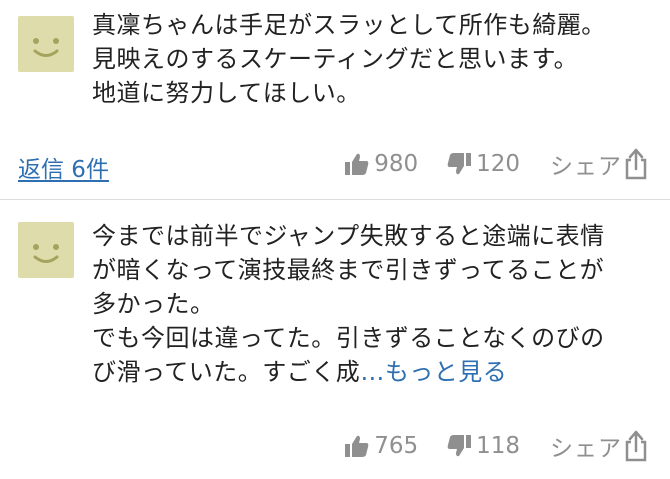  Describe the element at coordinates (349, 25) in the screenshot. I see `comment-line: 真凜ちゃんは手足がスラッとして所作も綺麗。` at that location.